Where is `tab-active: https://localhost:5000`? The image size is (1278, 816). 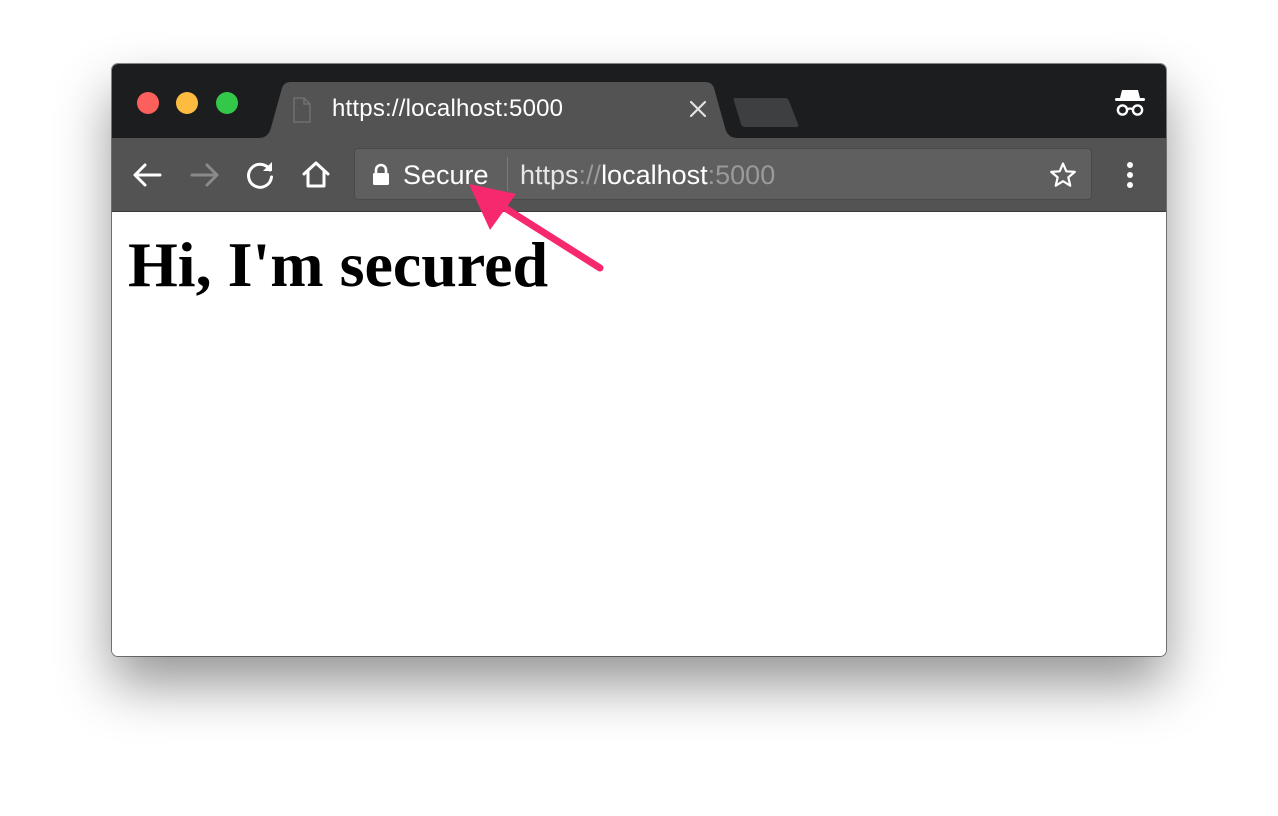 tab-active: https://localhost:5000 is located at coordinates (498, 110).